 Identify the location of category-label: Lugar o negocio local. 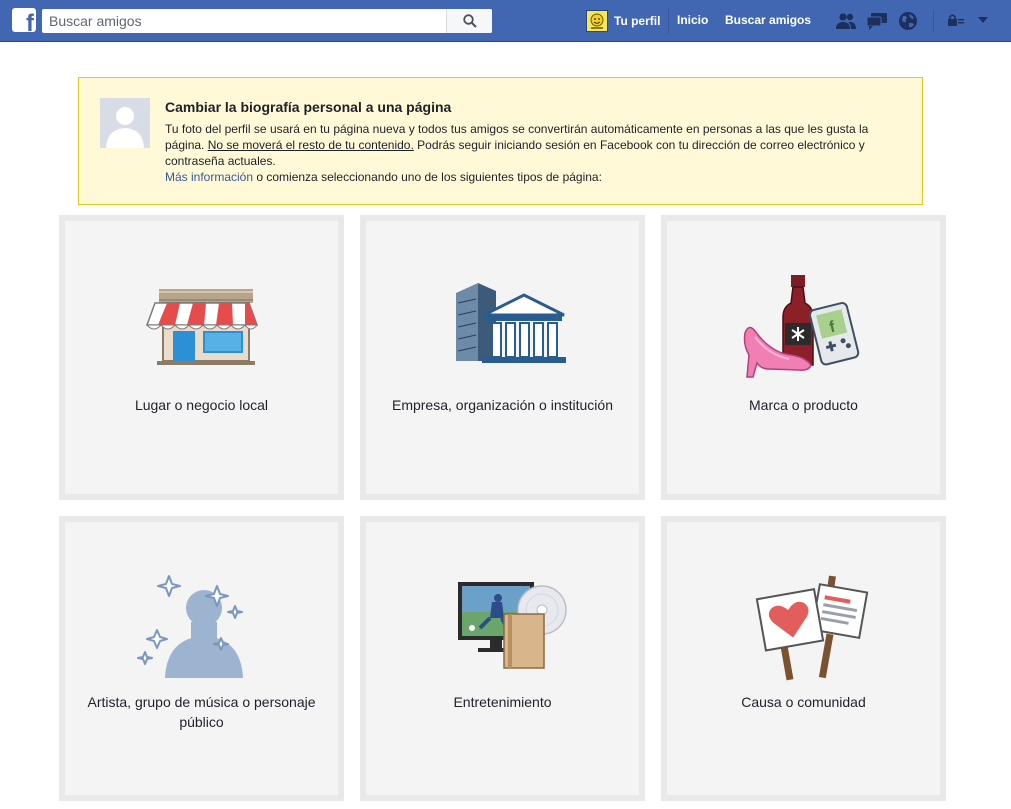
(201, 405).